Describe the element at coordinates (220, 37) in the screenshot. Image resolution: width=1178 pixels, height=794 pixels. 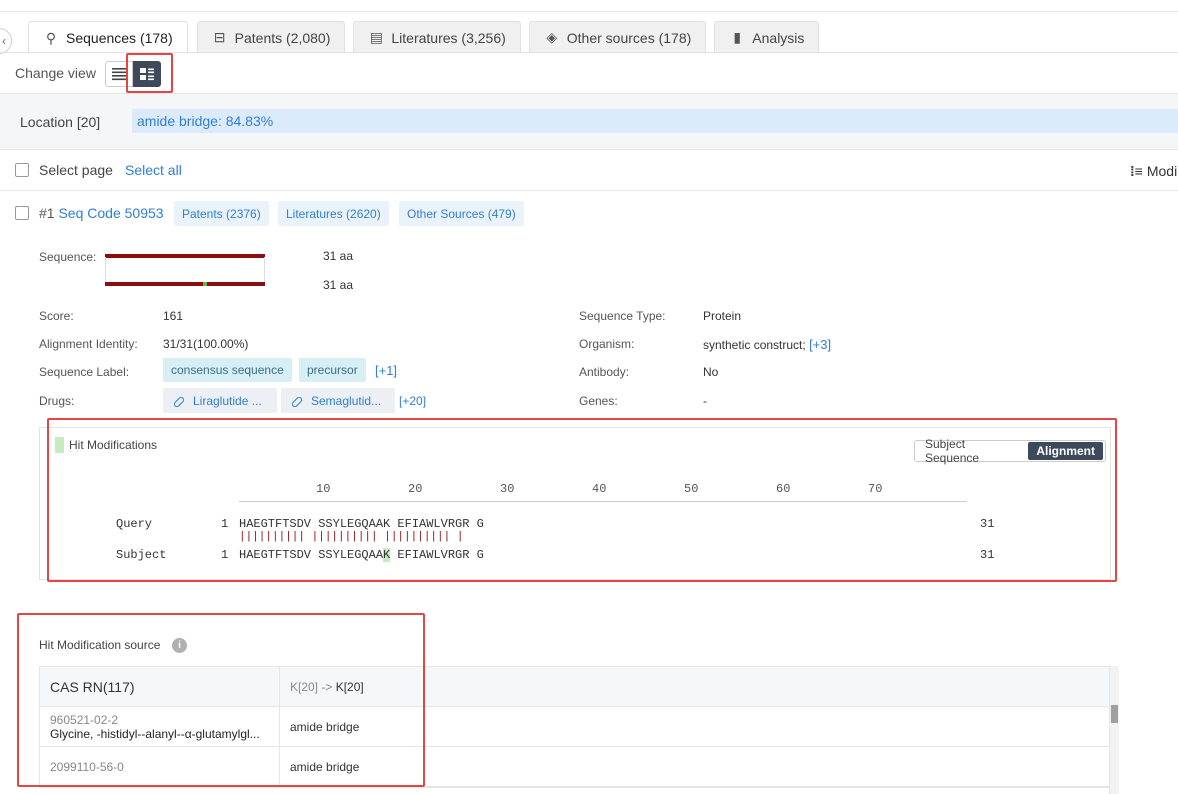
I see `patent-icon: ⊟` at that location.